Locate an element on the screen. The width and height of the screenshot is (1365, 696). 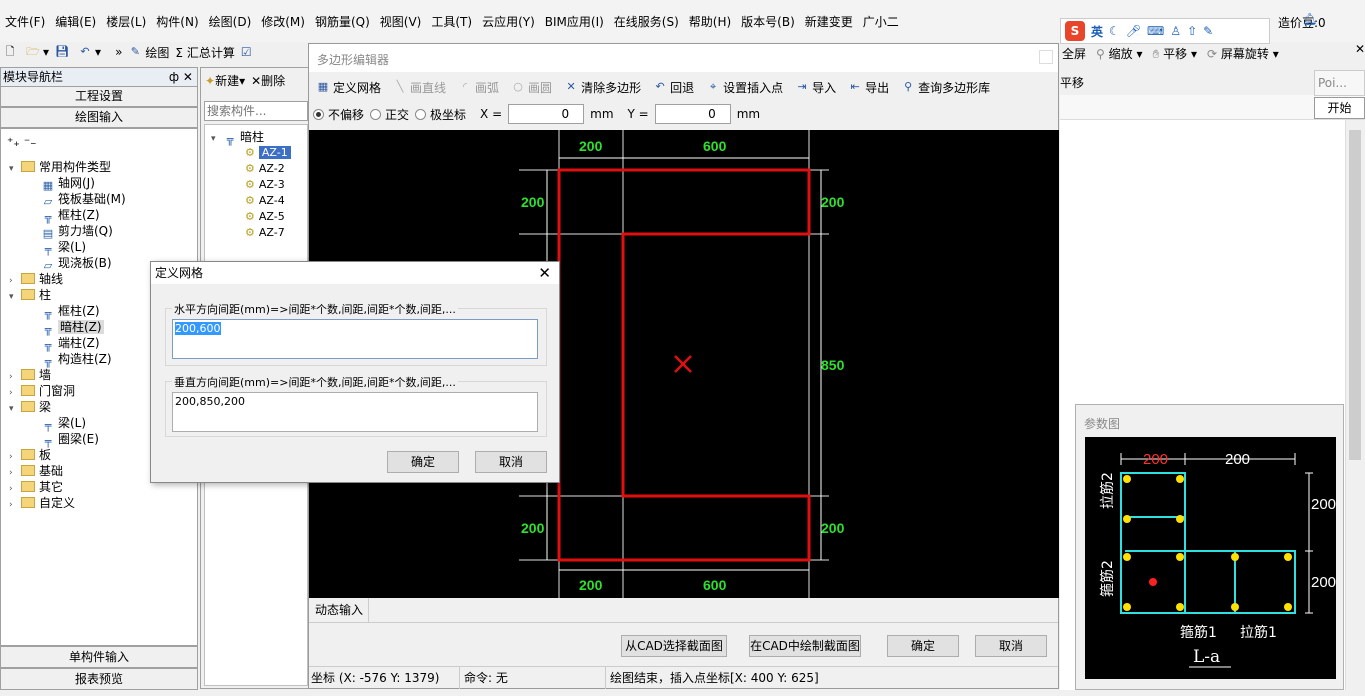
x-input: 0 is located at coordinates (546, 114).